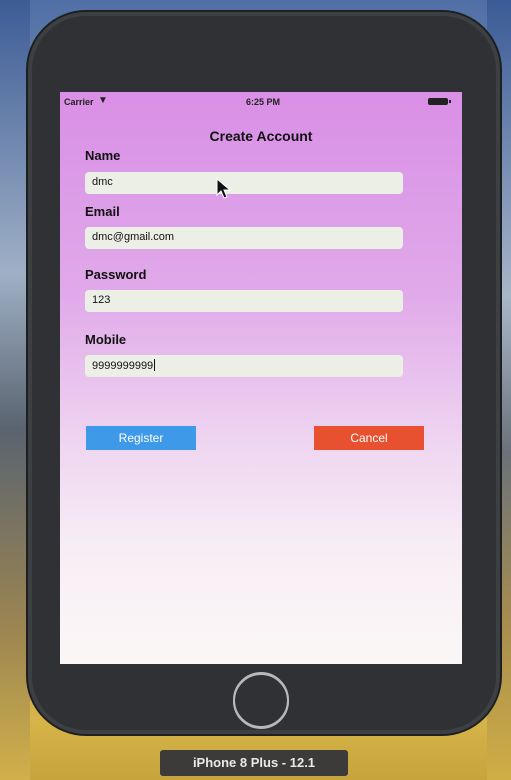 The image size is (511, 780). What do you see at coordinates (123, 366) in the screenshot?
I see `mobile-value: 9999999999` at bounding box center [123, 366].